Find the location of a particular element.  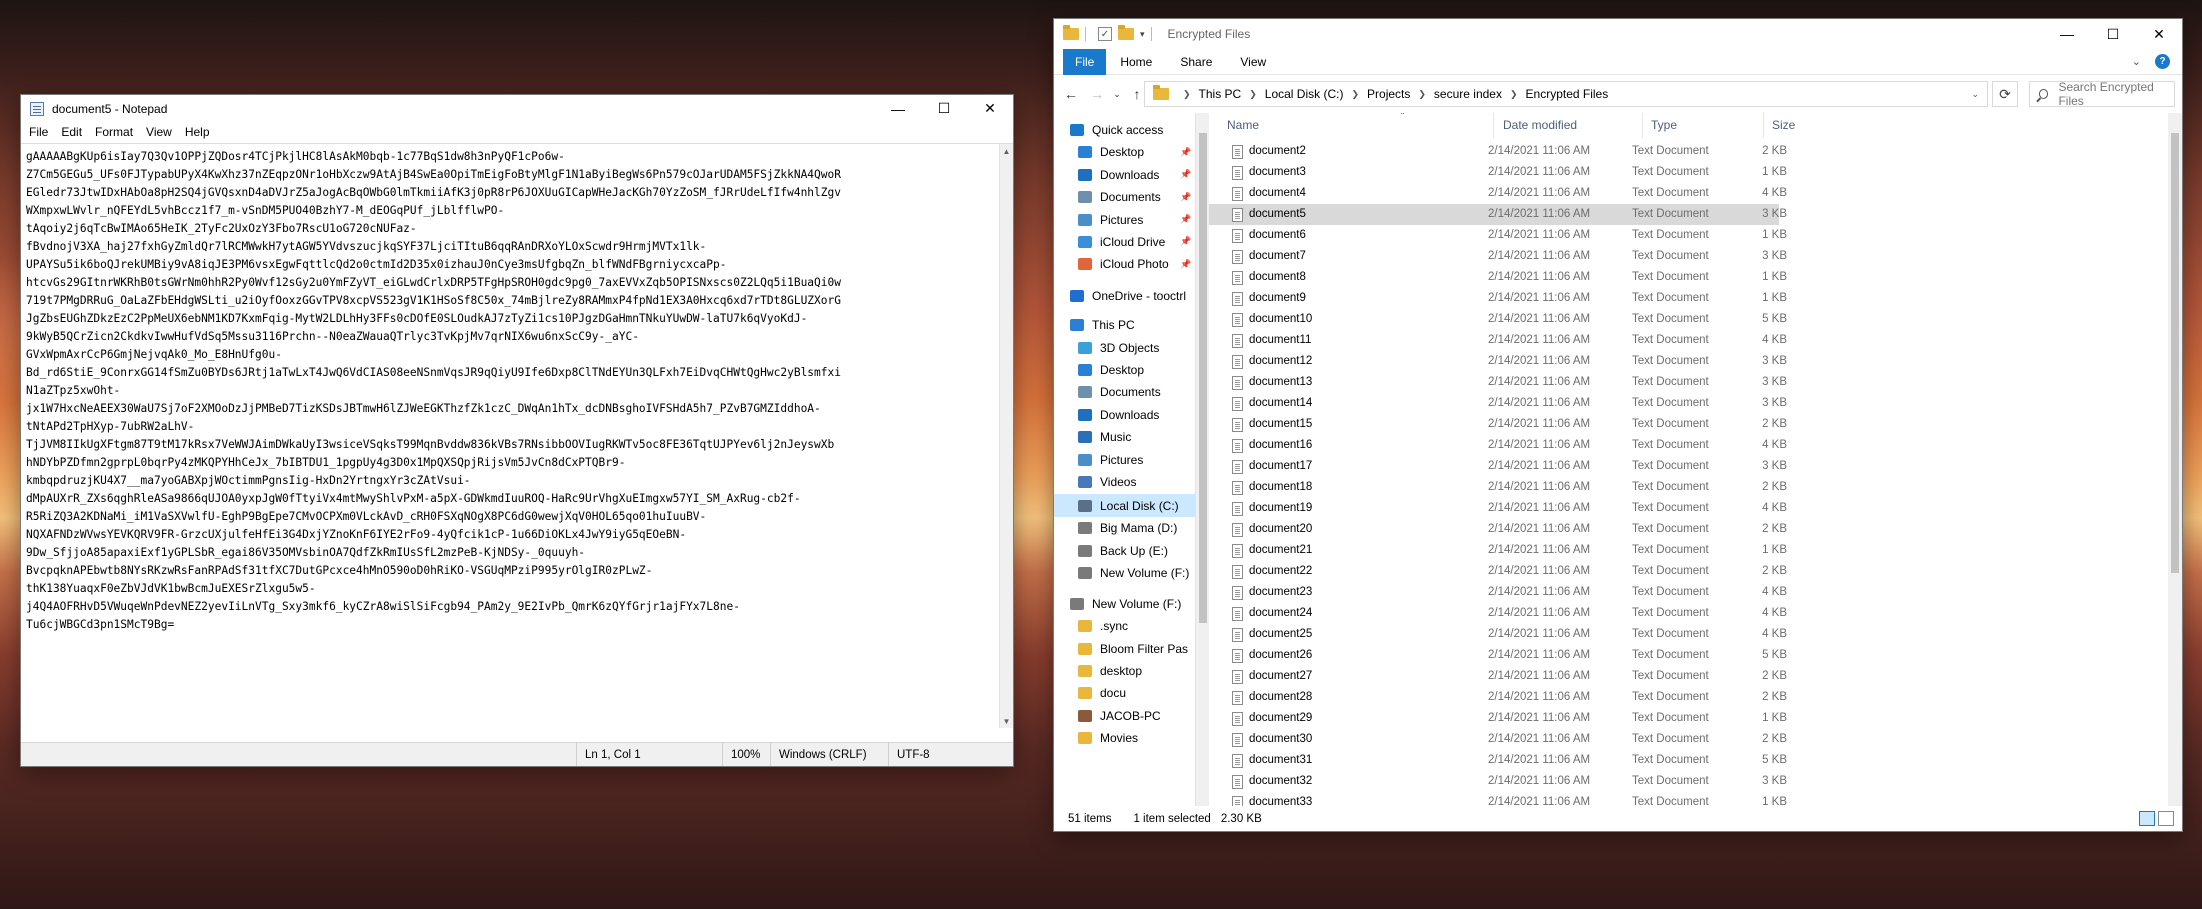

nav-item: Desktop 📌 is located at coordinates (1122, 152).